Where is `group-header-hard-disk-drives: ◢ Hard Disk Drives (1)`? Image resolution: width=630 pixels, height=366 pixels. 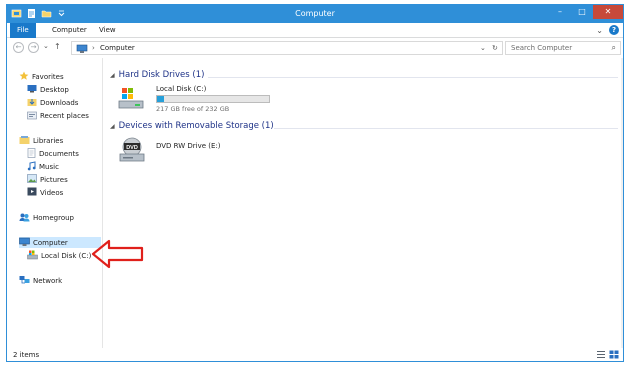
group-header-hard-disk-drives: ◢ Hard Disk Drives (1) is located at coordinates (157, 75).